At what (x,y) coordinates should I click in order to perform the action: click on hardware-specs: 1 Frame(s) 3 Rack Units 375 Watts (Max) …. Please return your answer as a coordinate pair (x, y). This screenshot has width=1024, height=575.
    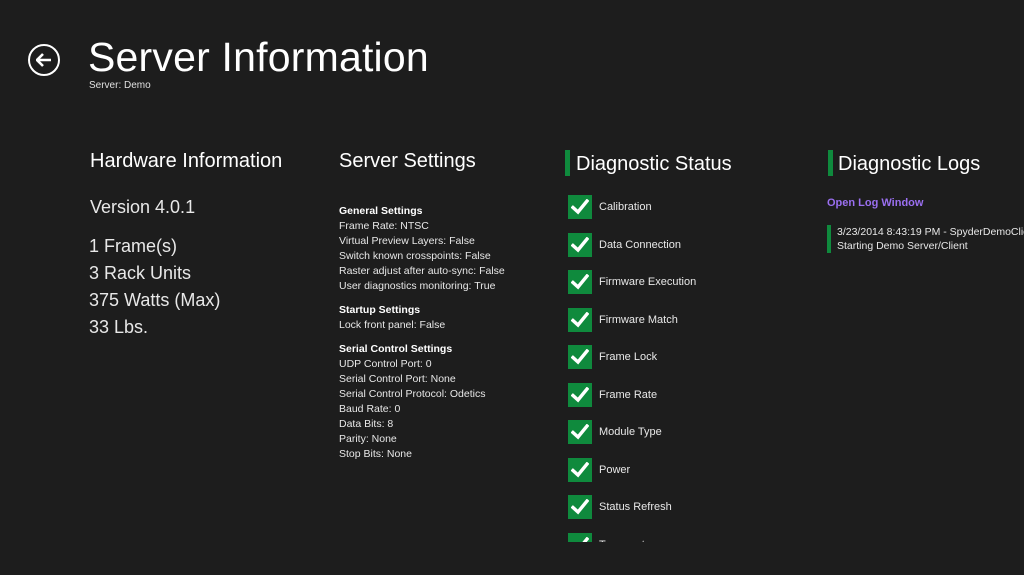
    Looking at the image, I should click on (154, 287).